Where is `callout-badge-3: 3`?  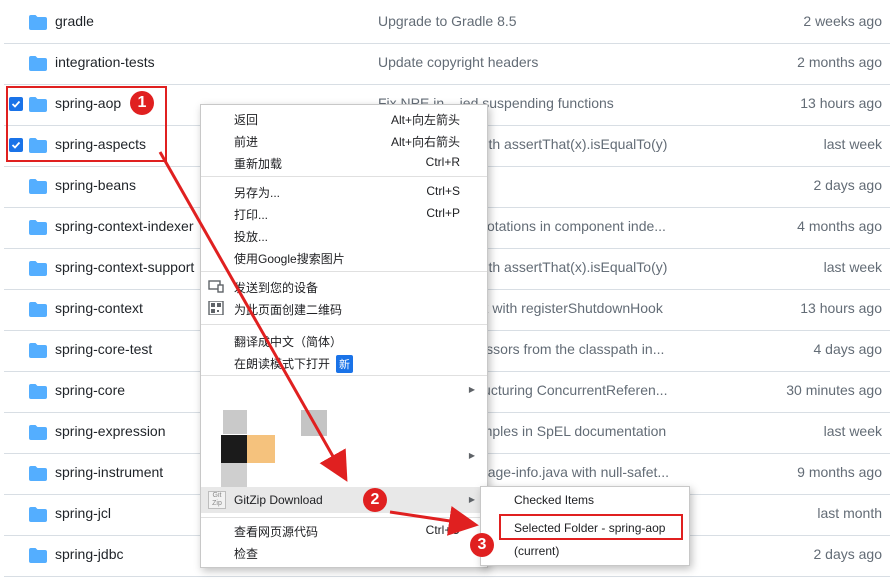
callout-badge-3: 3 is located at coordinates (482, 545).